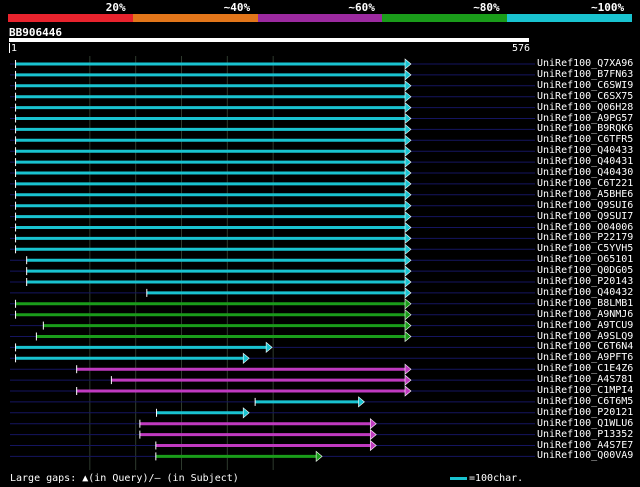 Image resolution: width=640 pixels, height=487 pixels. Describe the element at coordinates (585, 150) in the screenshot. I see `hit-label: UniRef100_Q40433` at that location.